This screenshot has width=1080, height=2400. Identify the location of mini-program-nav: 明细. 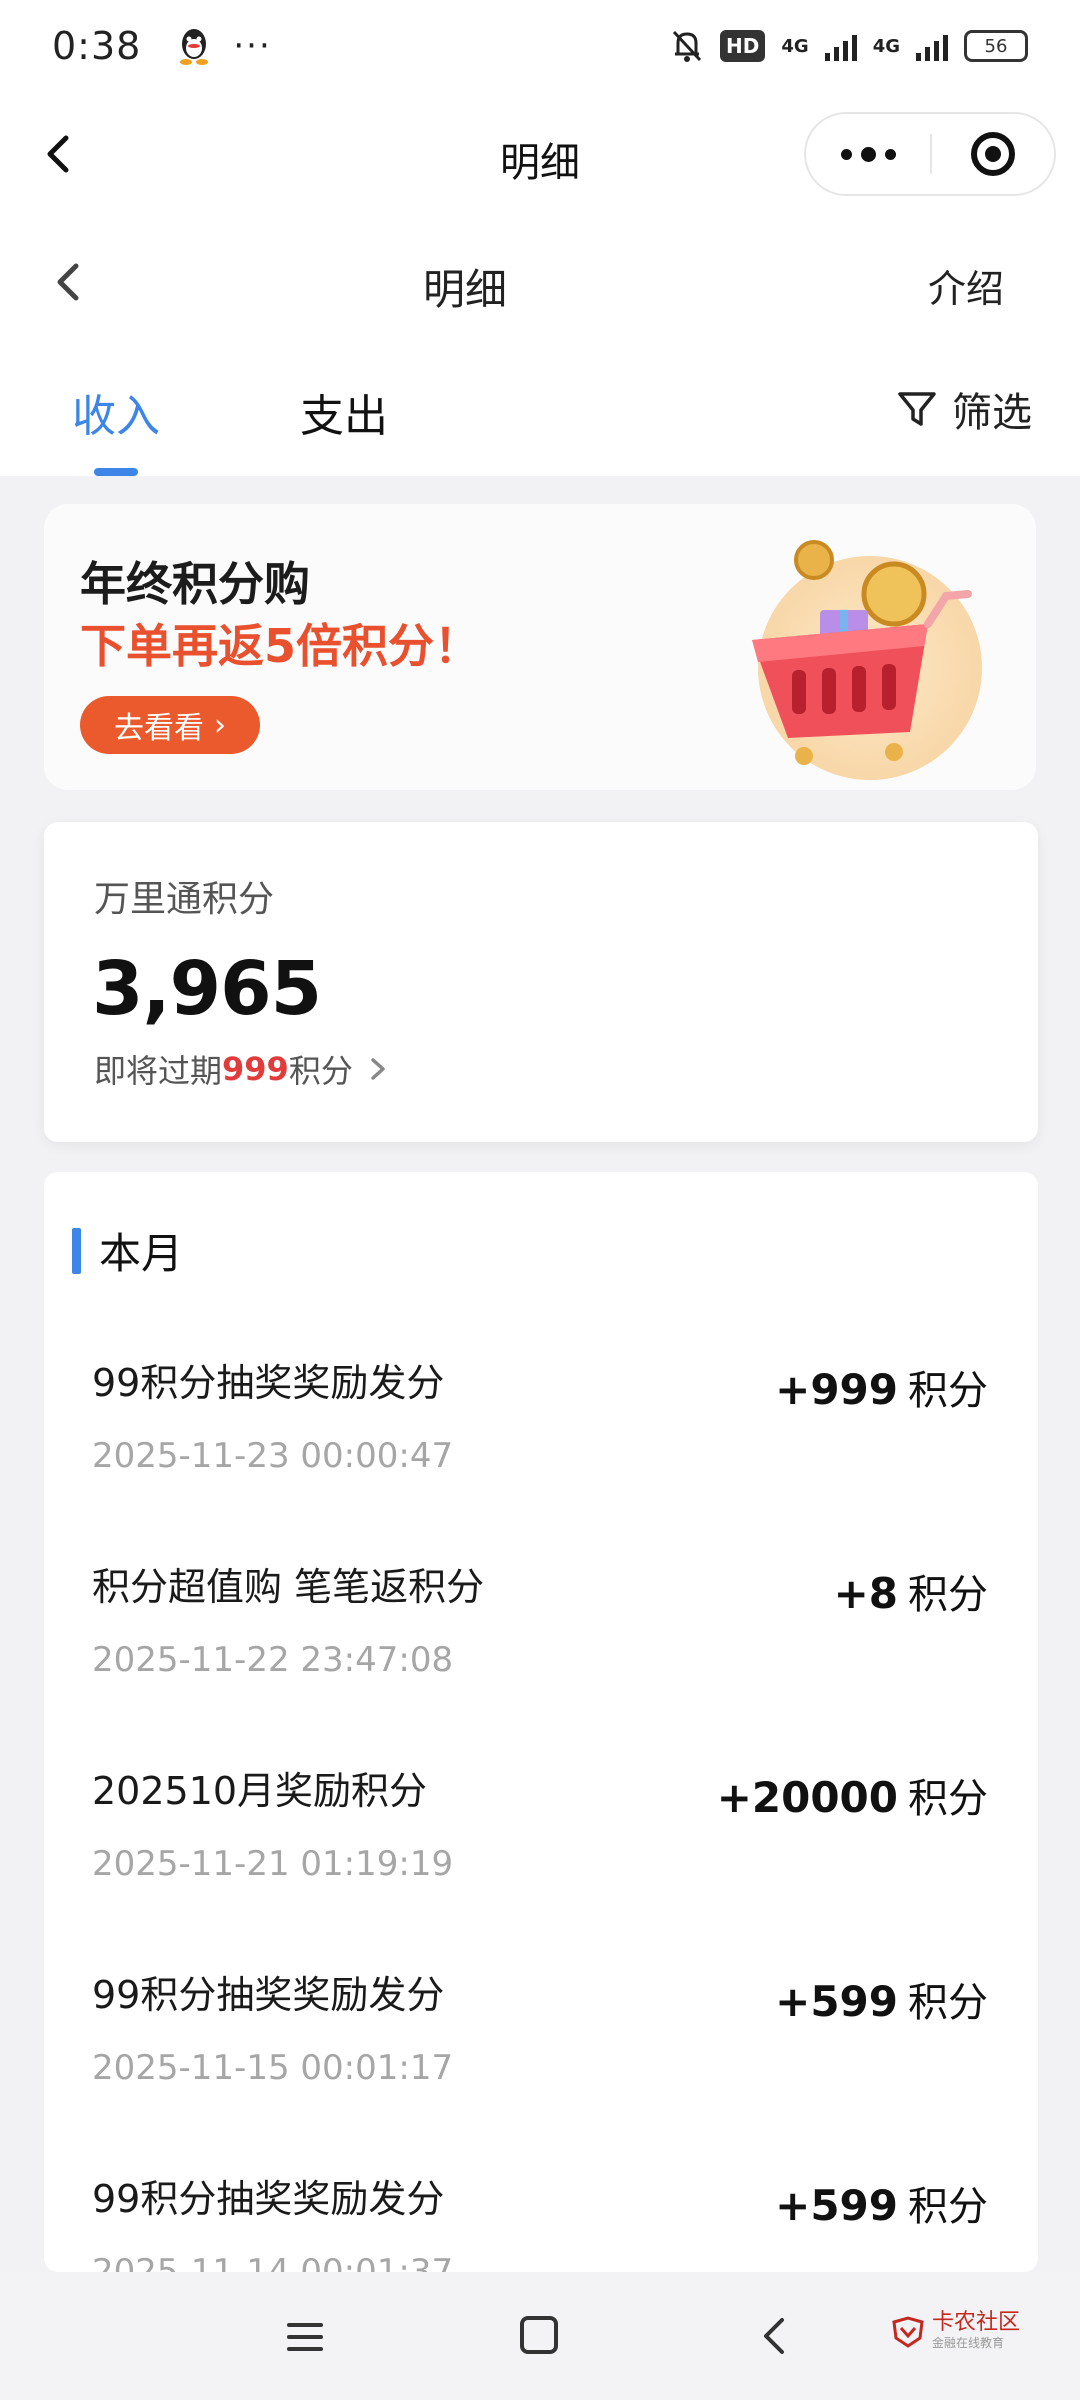
(540, 155).